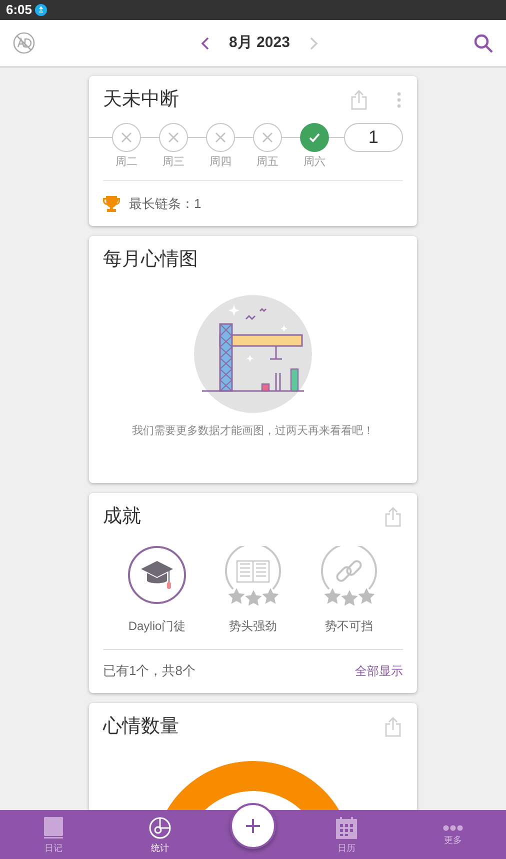  Describe the element at coordinates (126, 162) in the screenshot. I see `weekday-label: 周二` at that location.